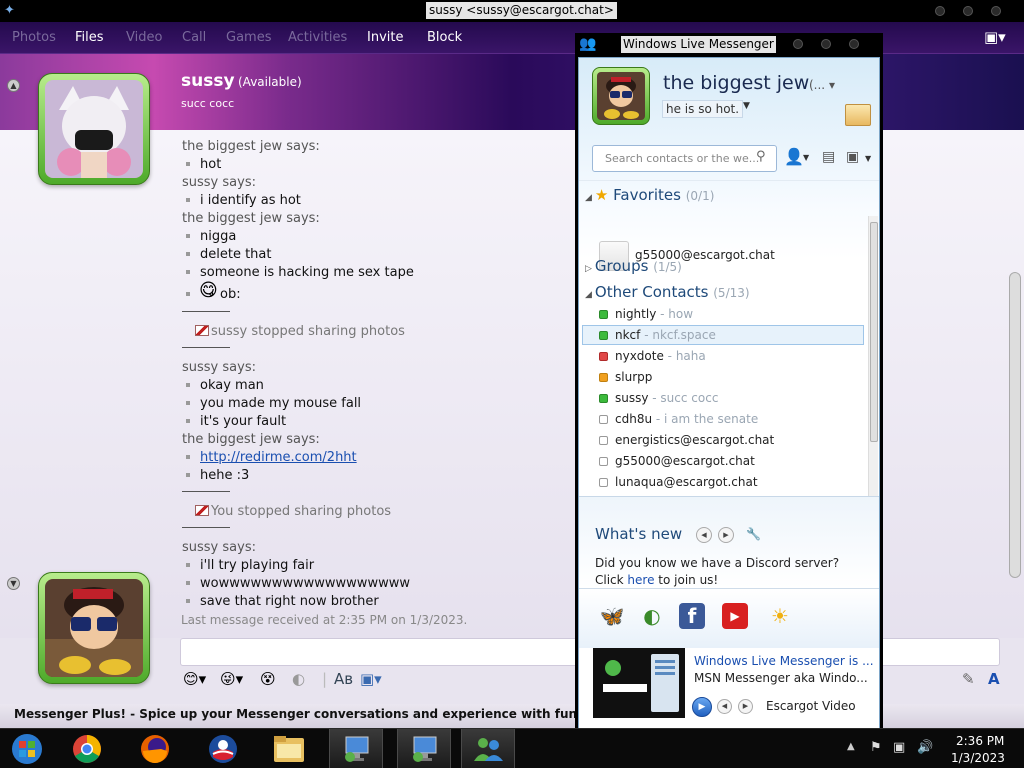 This screenshot has width=1024, height=768. What do you see at coordinates (94, 628) in the screenshot?
I see `user-avatar` at bounding box center [94, 628].